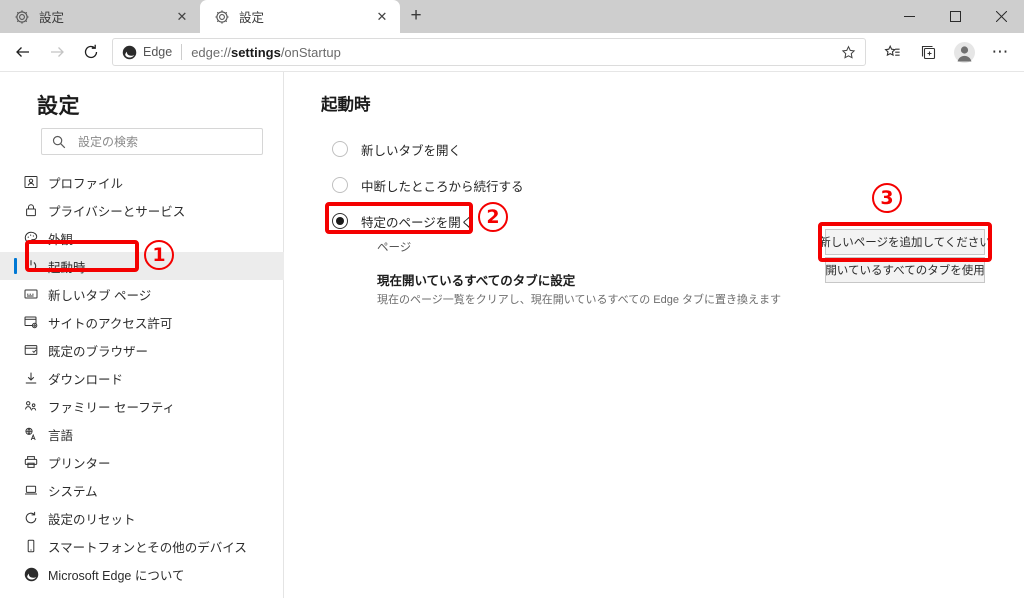  I want to click on close-button, so click(1001, 16).